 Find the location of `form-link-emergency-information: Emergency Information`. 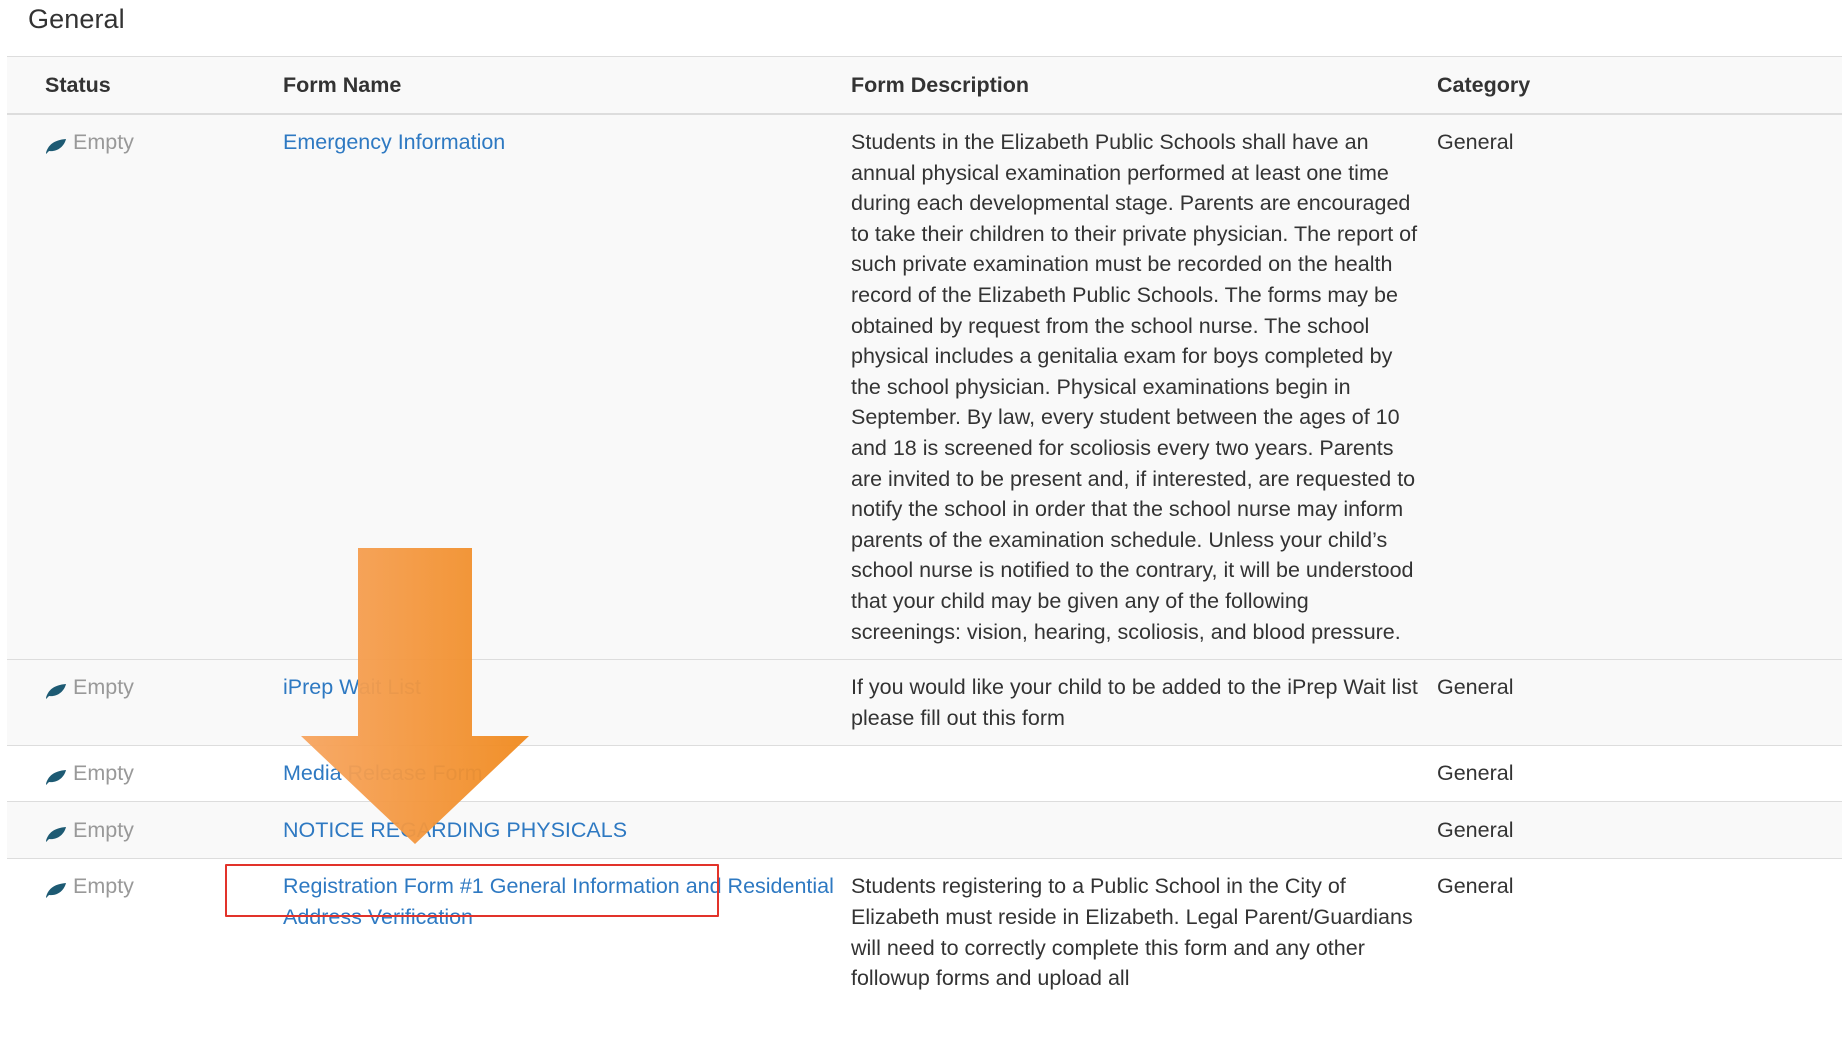

form-link-emergency-information: Emergency Information is located at coordinates (394, 142).